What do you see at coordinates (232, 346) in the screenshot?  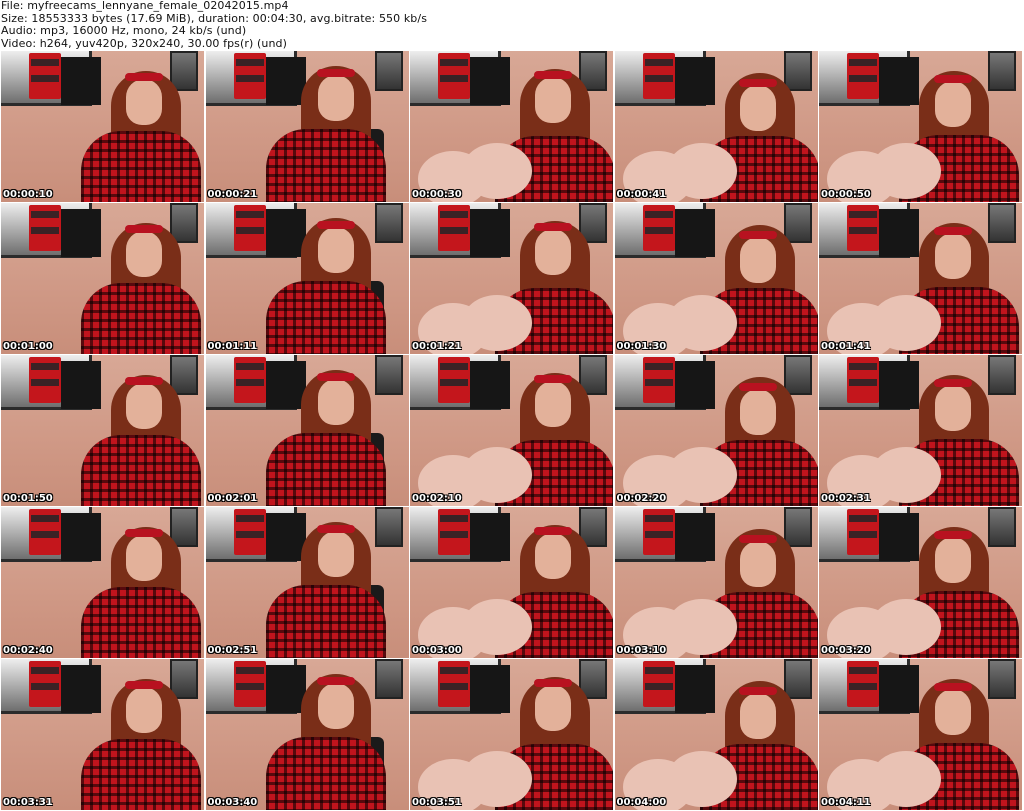 I see `thumbnail-timestamp: 00:01:11` at bounding box center [232, 346].